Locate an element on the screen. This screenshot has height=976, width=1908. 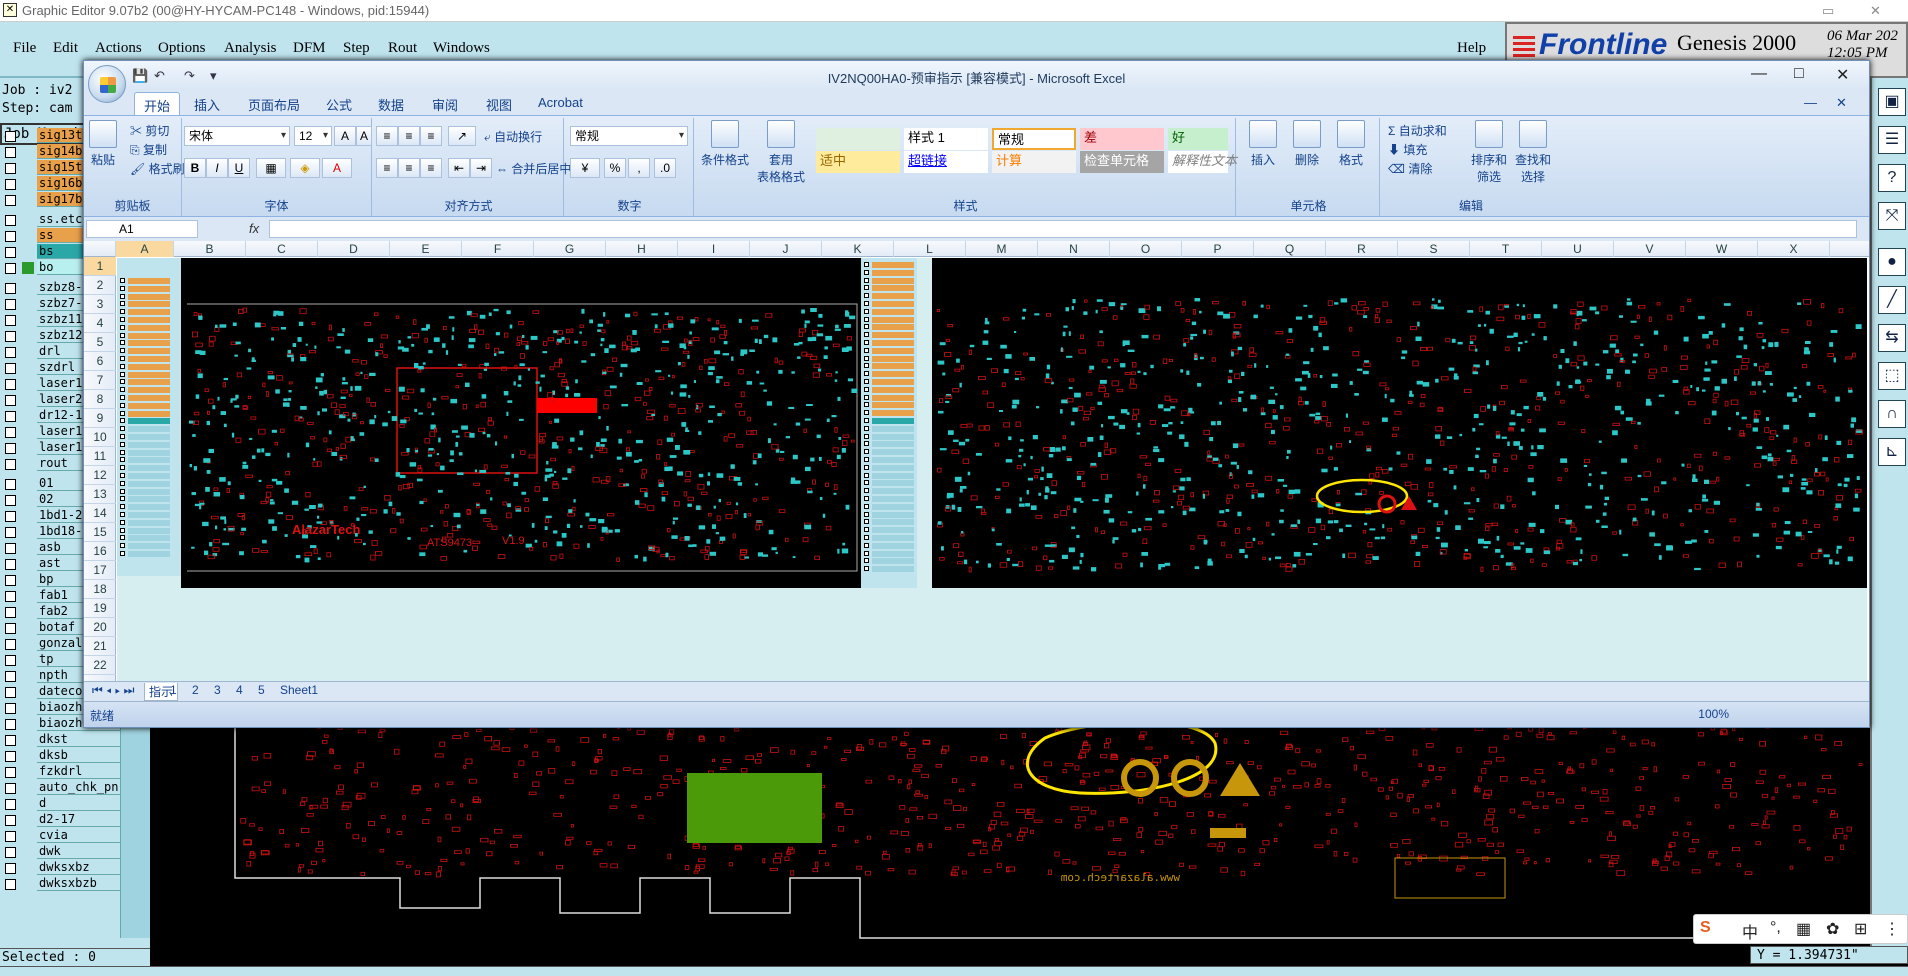
menu-edit: Edit is located at coordinates (65, 48).